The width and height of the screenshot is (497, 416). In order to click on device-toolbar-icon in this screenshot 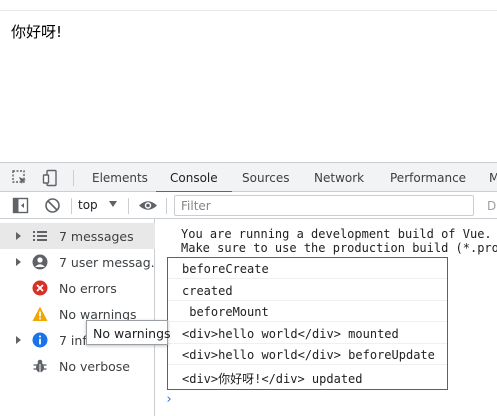, I will do `click(51, 178)`.